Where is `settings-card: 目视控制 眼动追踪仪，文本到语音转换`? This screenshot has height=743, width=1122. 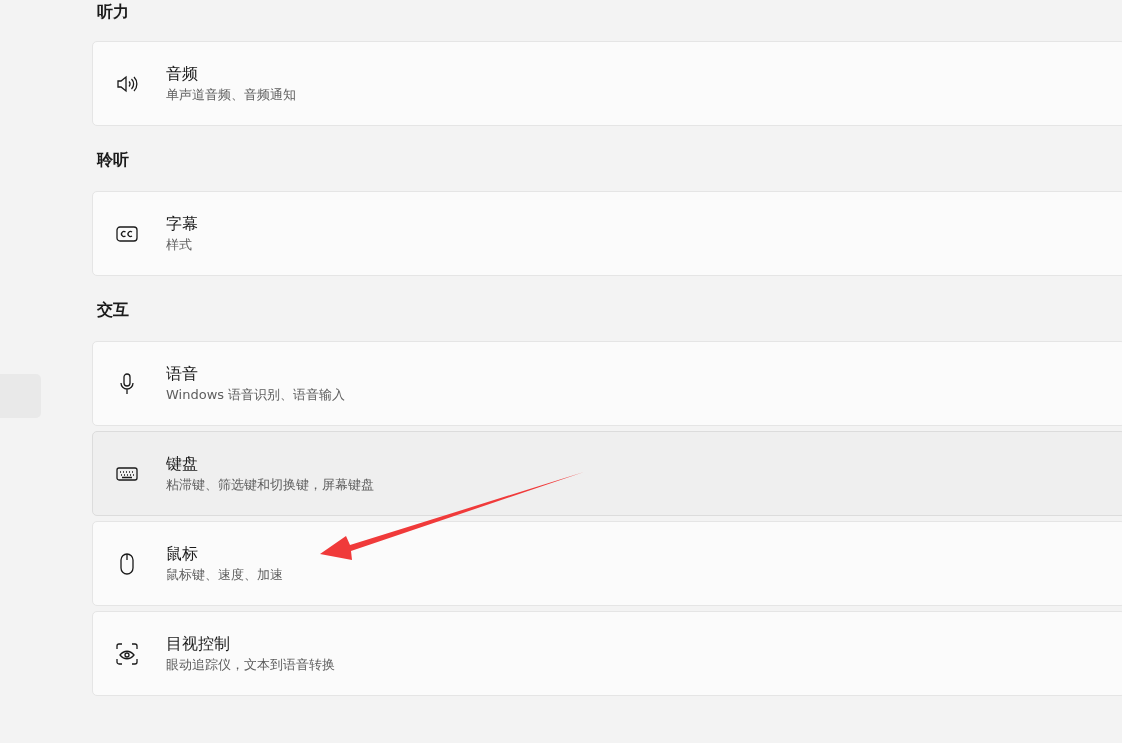 settings-card: 目视控制 眼动追踪仪，文本到语音转换 is located at coordinates (607, 653).